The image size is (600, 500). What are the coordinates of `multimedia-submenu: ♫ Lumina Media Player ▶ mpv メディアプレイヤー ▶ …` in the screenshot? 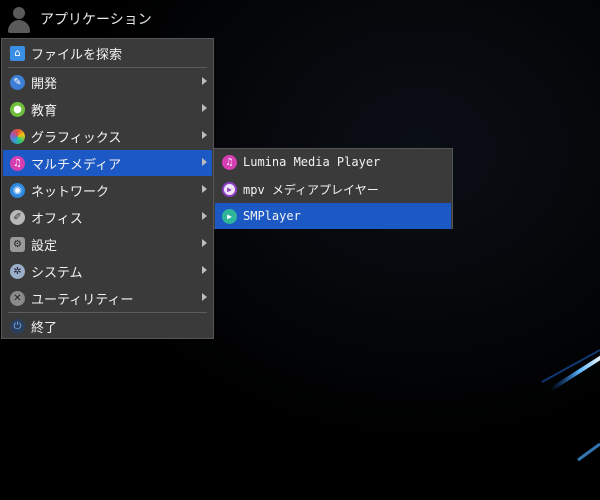 It's located at (333, 188).